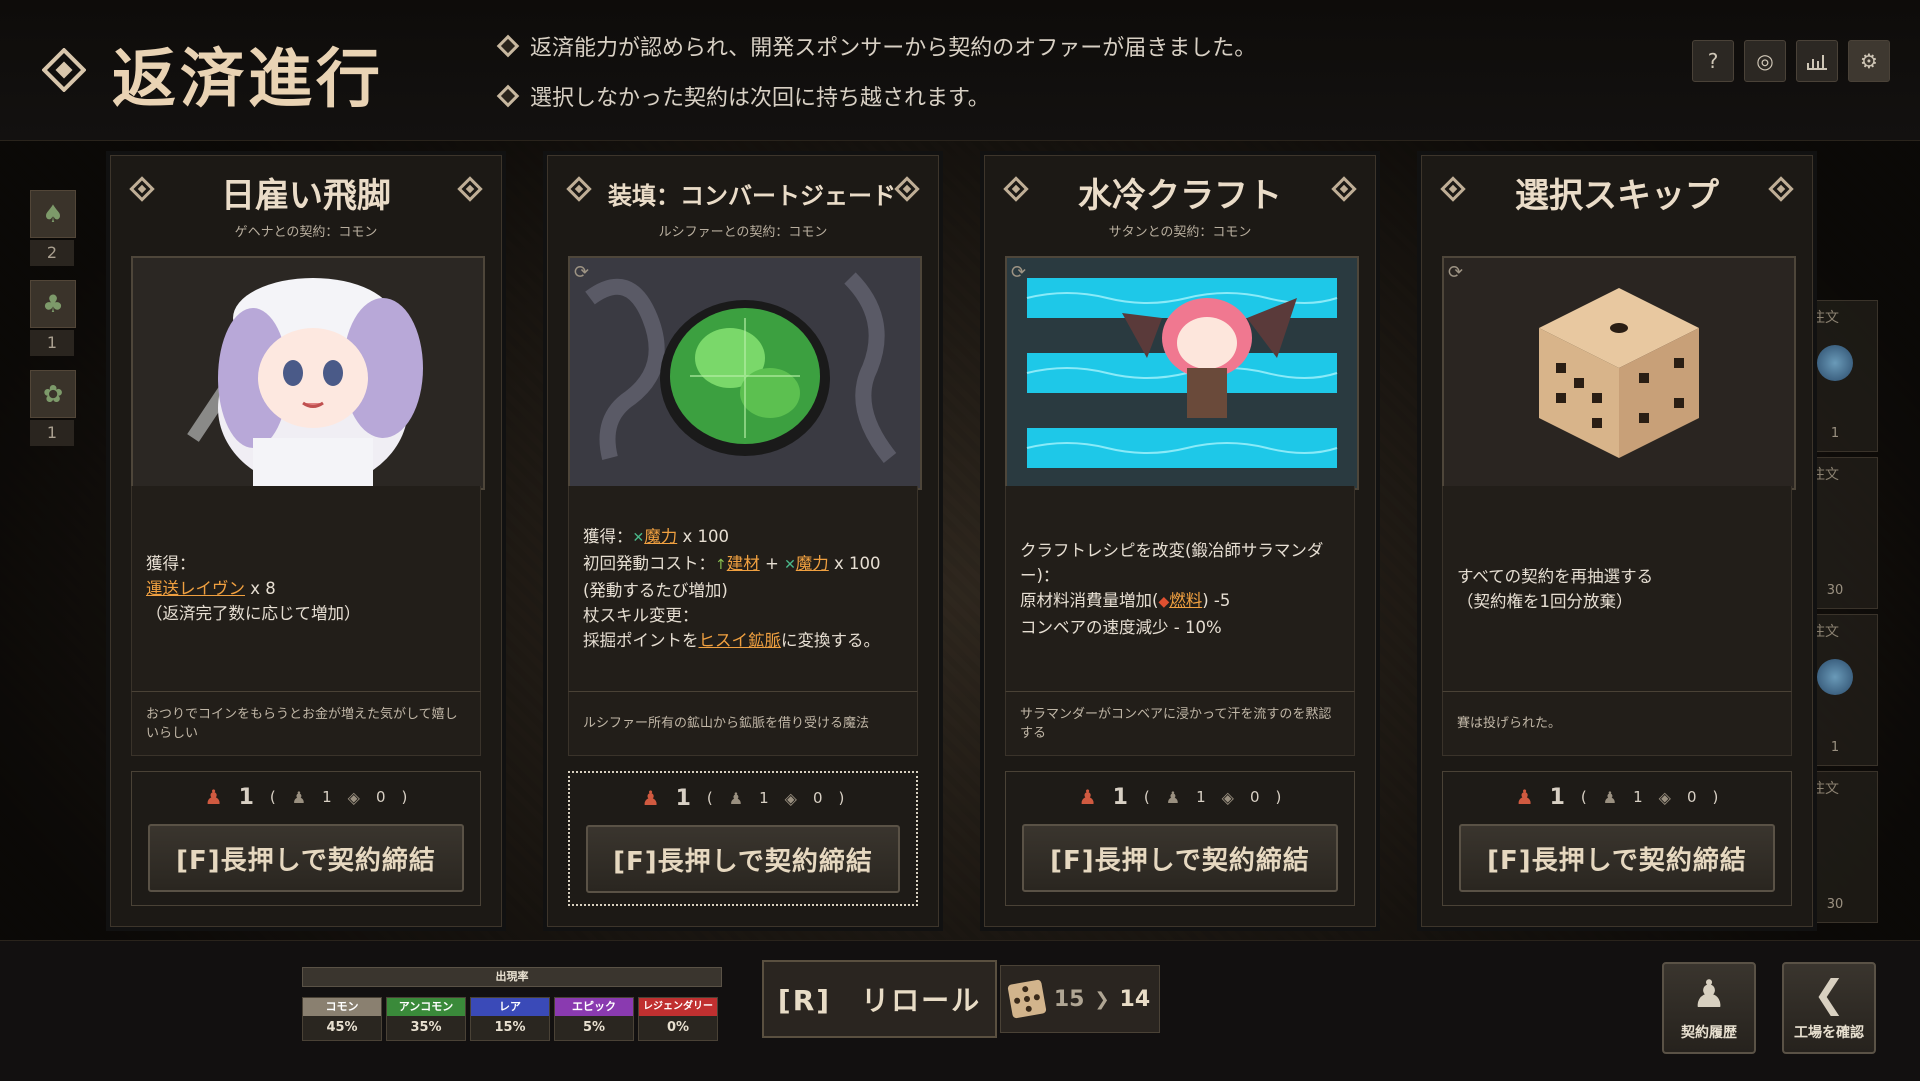 This screenshot has width=1920, height=1081. Describe the element at coordinates (53, 304) in the screenshot. I see `tree-icon: ♣` at that location.